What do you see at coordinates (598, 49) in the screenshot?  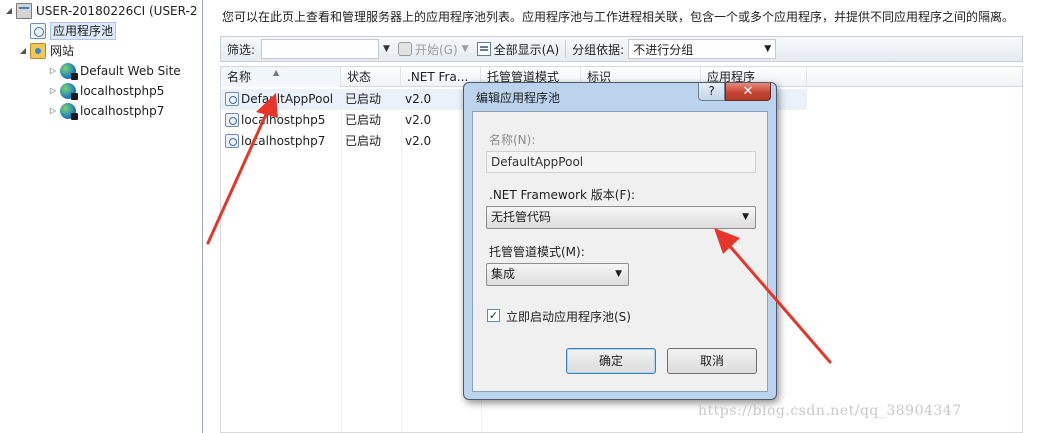 I see `group-by-label: 分组依据:` at bounding box center [598, 49].